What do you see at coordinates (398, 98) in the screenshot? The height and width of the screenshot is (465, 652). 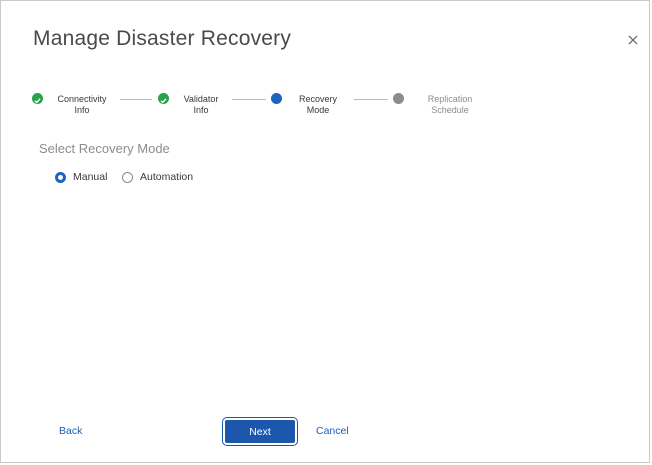 I see `upcoming-step-dot` at bounding box center [398, 98].